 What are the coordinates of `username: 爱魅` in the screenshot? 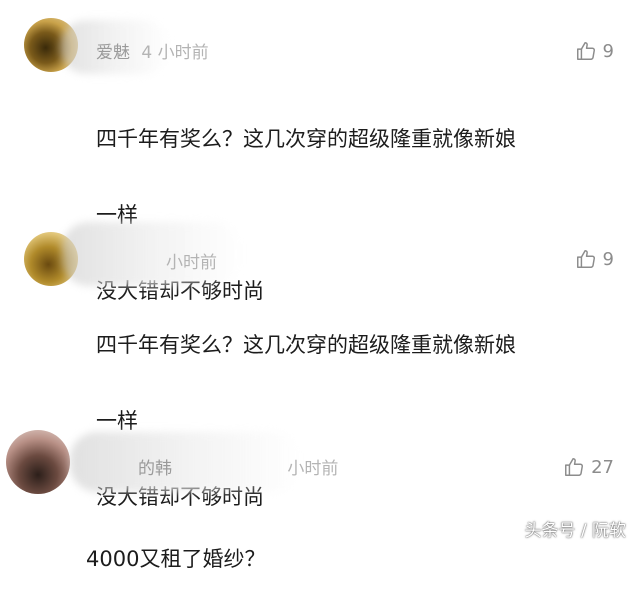 It's located at (113, 53).